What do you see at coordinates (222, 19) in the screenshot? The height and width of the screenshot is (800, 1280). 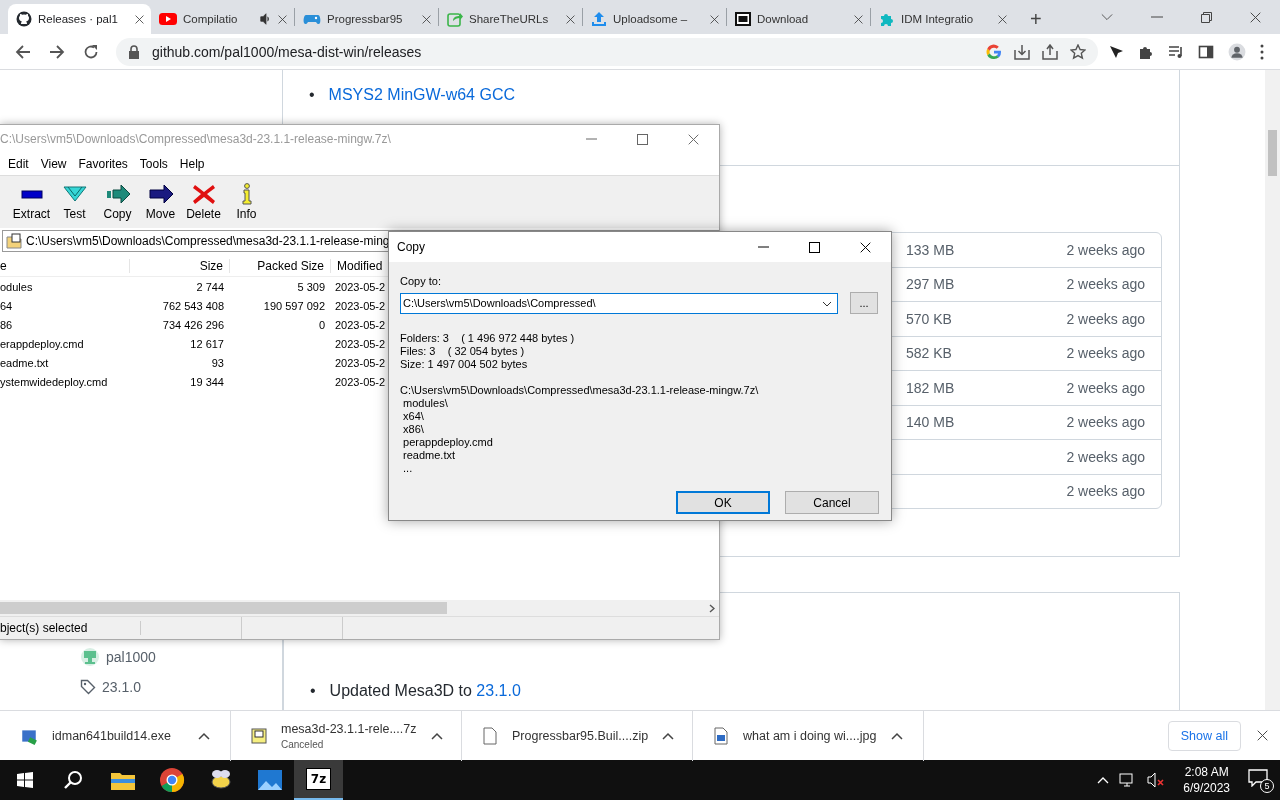 I see `browser-tab: Compilatio` at bounding box center [222, 19].